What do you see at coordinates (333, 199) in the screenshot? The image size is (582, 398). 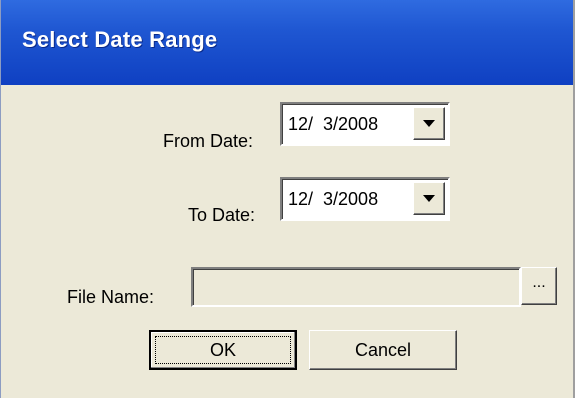 I see `to-date-value: 12/ 3/2008` at bounding box center [333, 199].